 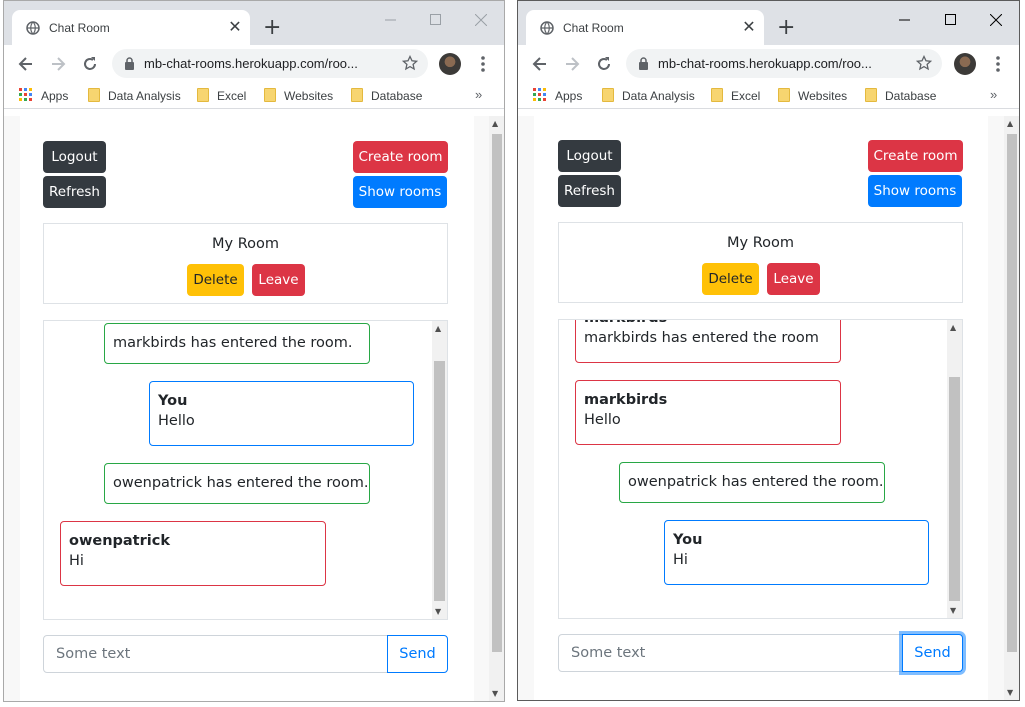 What do you see at coordinates (539, 94) in the screenshot?
I see `apps-grid-icon` at bounding box center [539, 94].